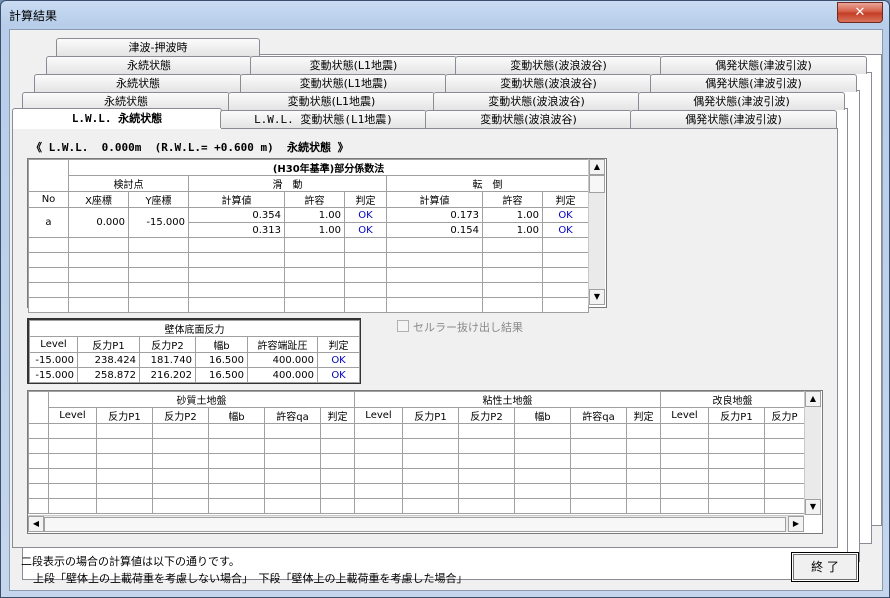 This screenshot has height=598, width=890. Describe the element at coordinates (167, 344) in the screenshot. I see `reaction-col-p2: 反力P2` at that location.